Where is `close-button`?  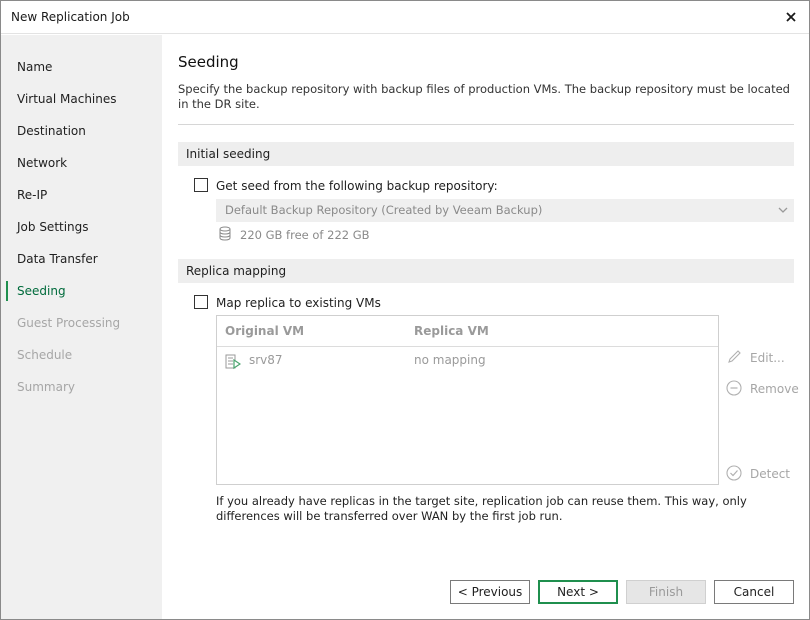
close-button is located at coordinates (791, 17).